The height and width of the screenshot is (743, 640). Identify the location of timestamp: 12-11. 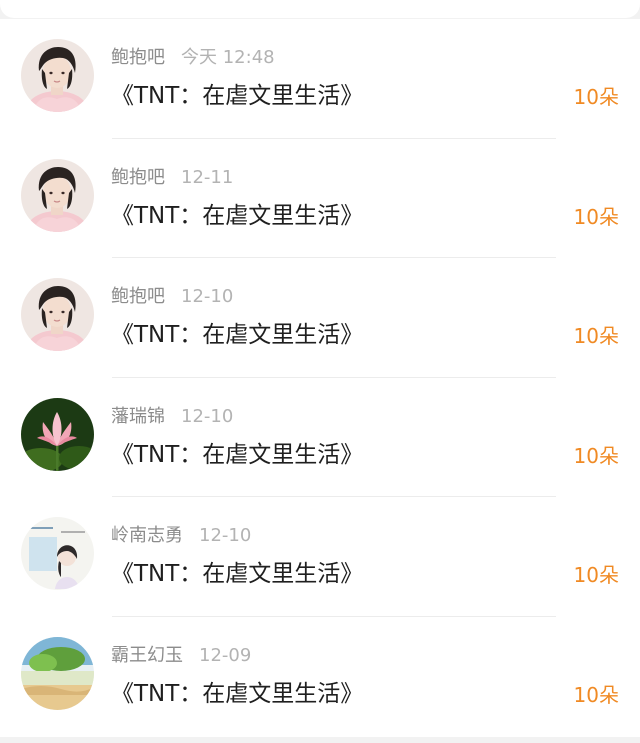
(207, 177).